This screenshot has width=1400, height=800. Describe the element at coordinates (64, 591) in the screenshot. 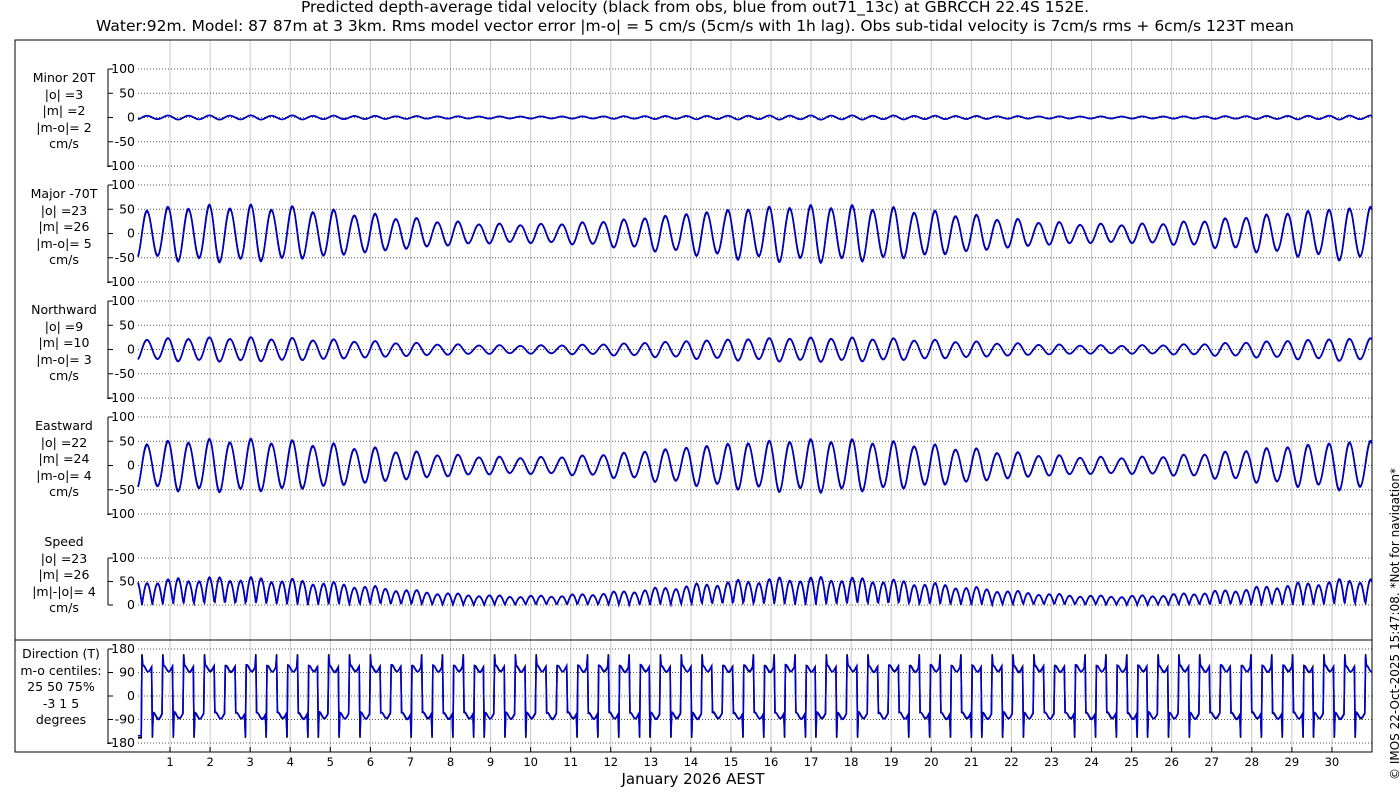

I see `panel-label-line: |m|-|o|= 4` at that location.